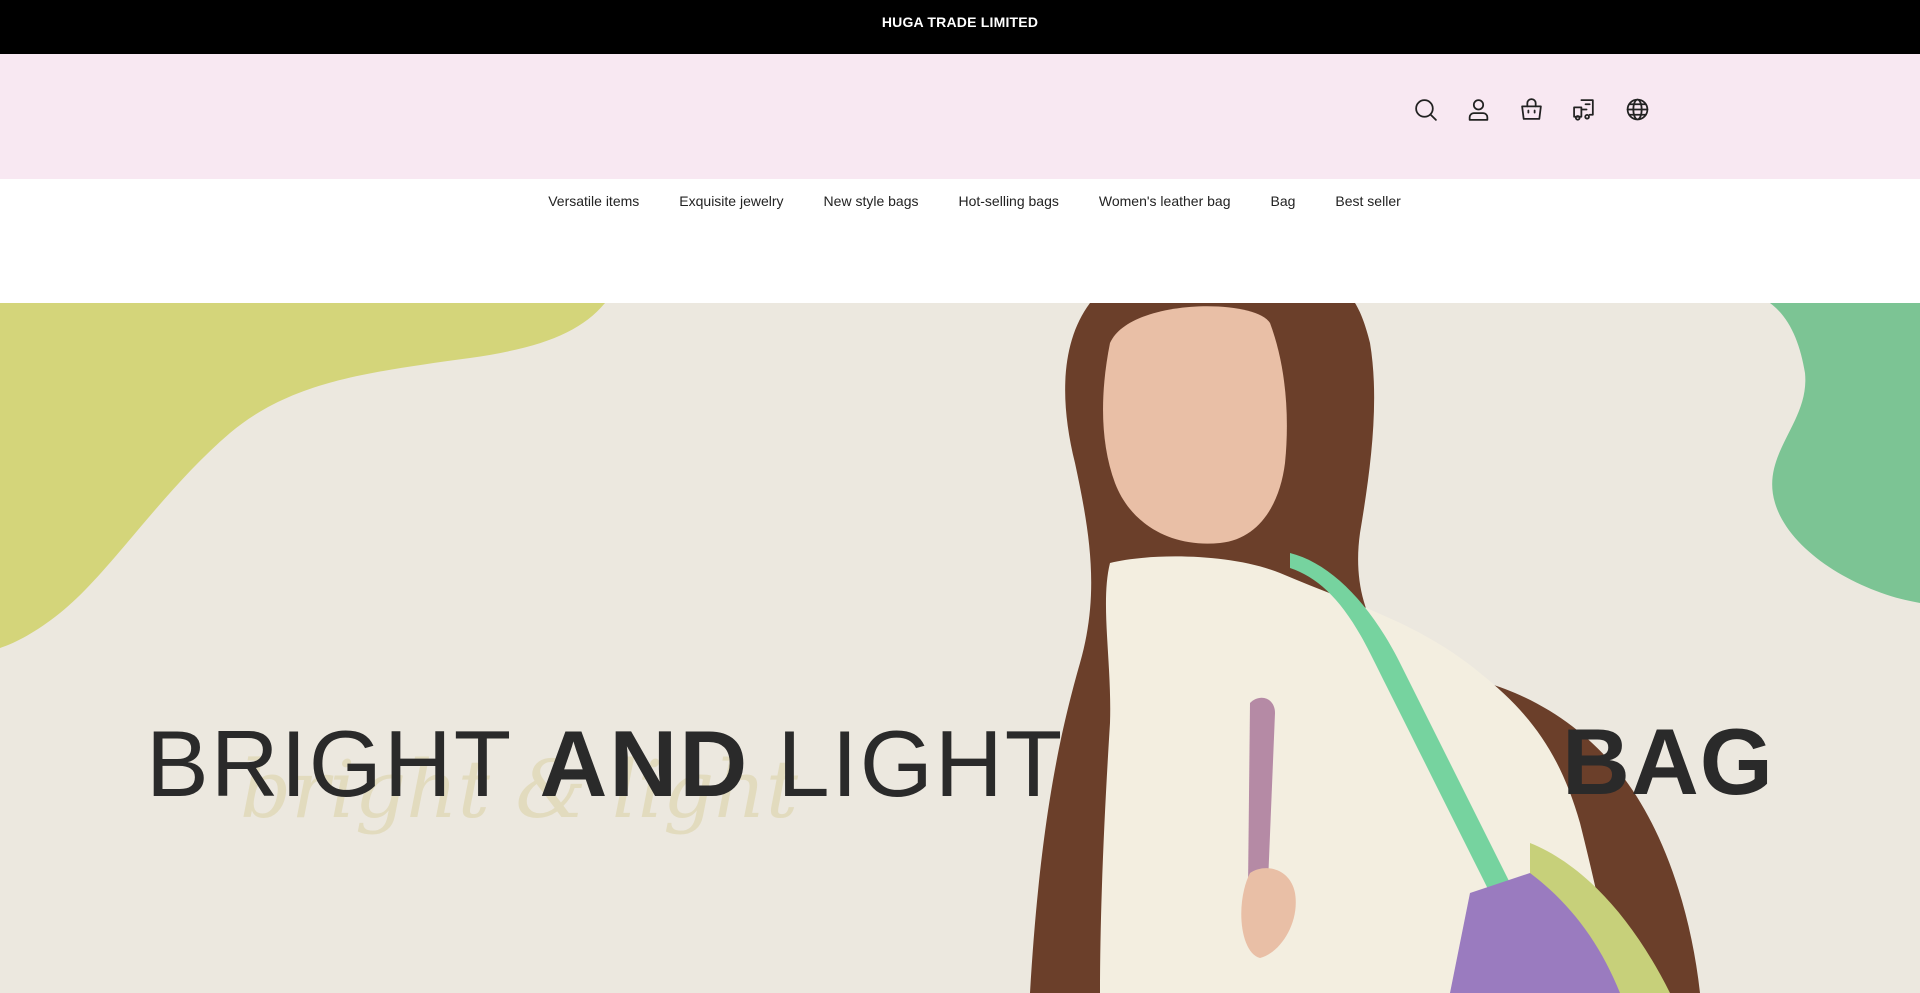 Image resolution: width=1920 pixels, height=993 pixels. I want to click on search-icon, so click(1425, 109).